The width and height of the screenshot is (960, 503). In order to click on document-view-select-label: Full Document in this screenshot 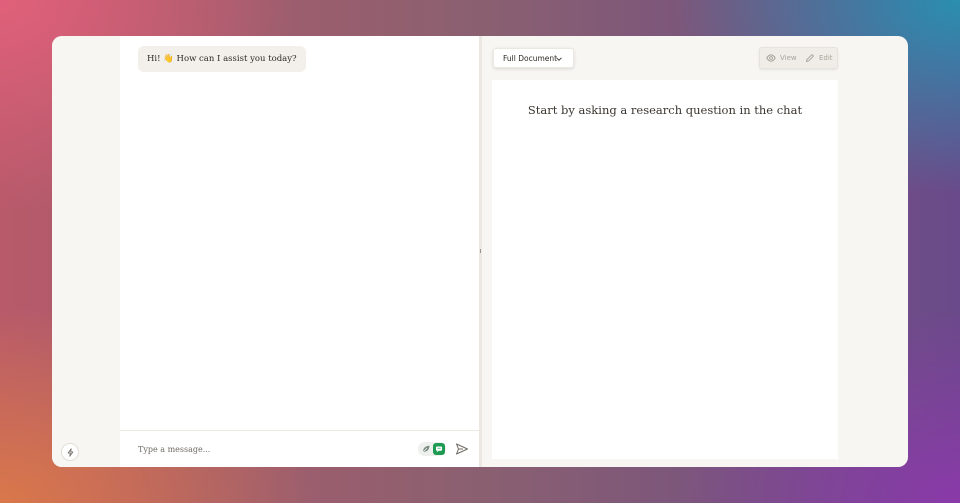, I will do `click(530, 58)`.